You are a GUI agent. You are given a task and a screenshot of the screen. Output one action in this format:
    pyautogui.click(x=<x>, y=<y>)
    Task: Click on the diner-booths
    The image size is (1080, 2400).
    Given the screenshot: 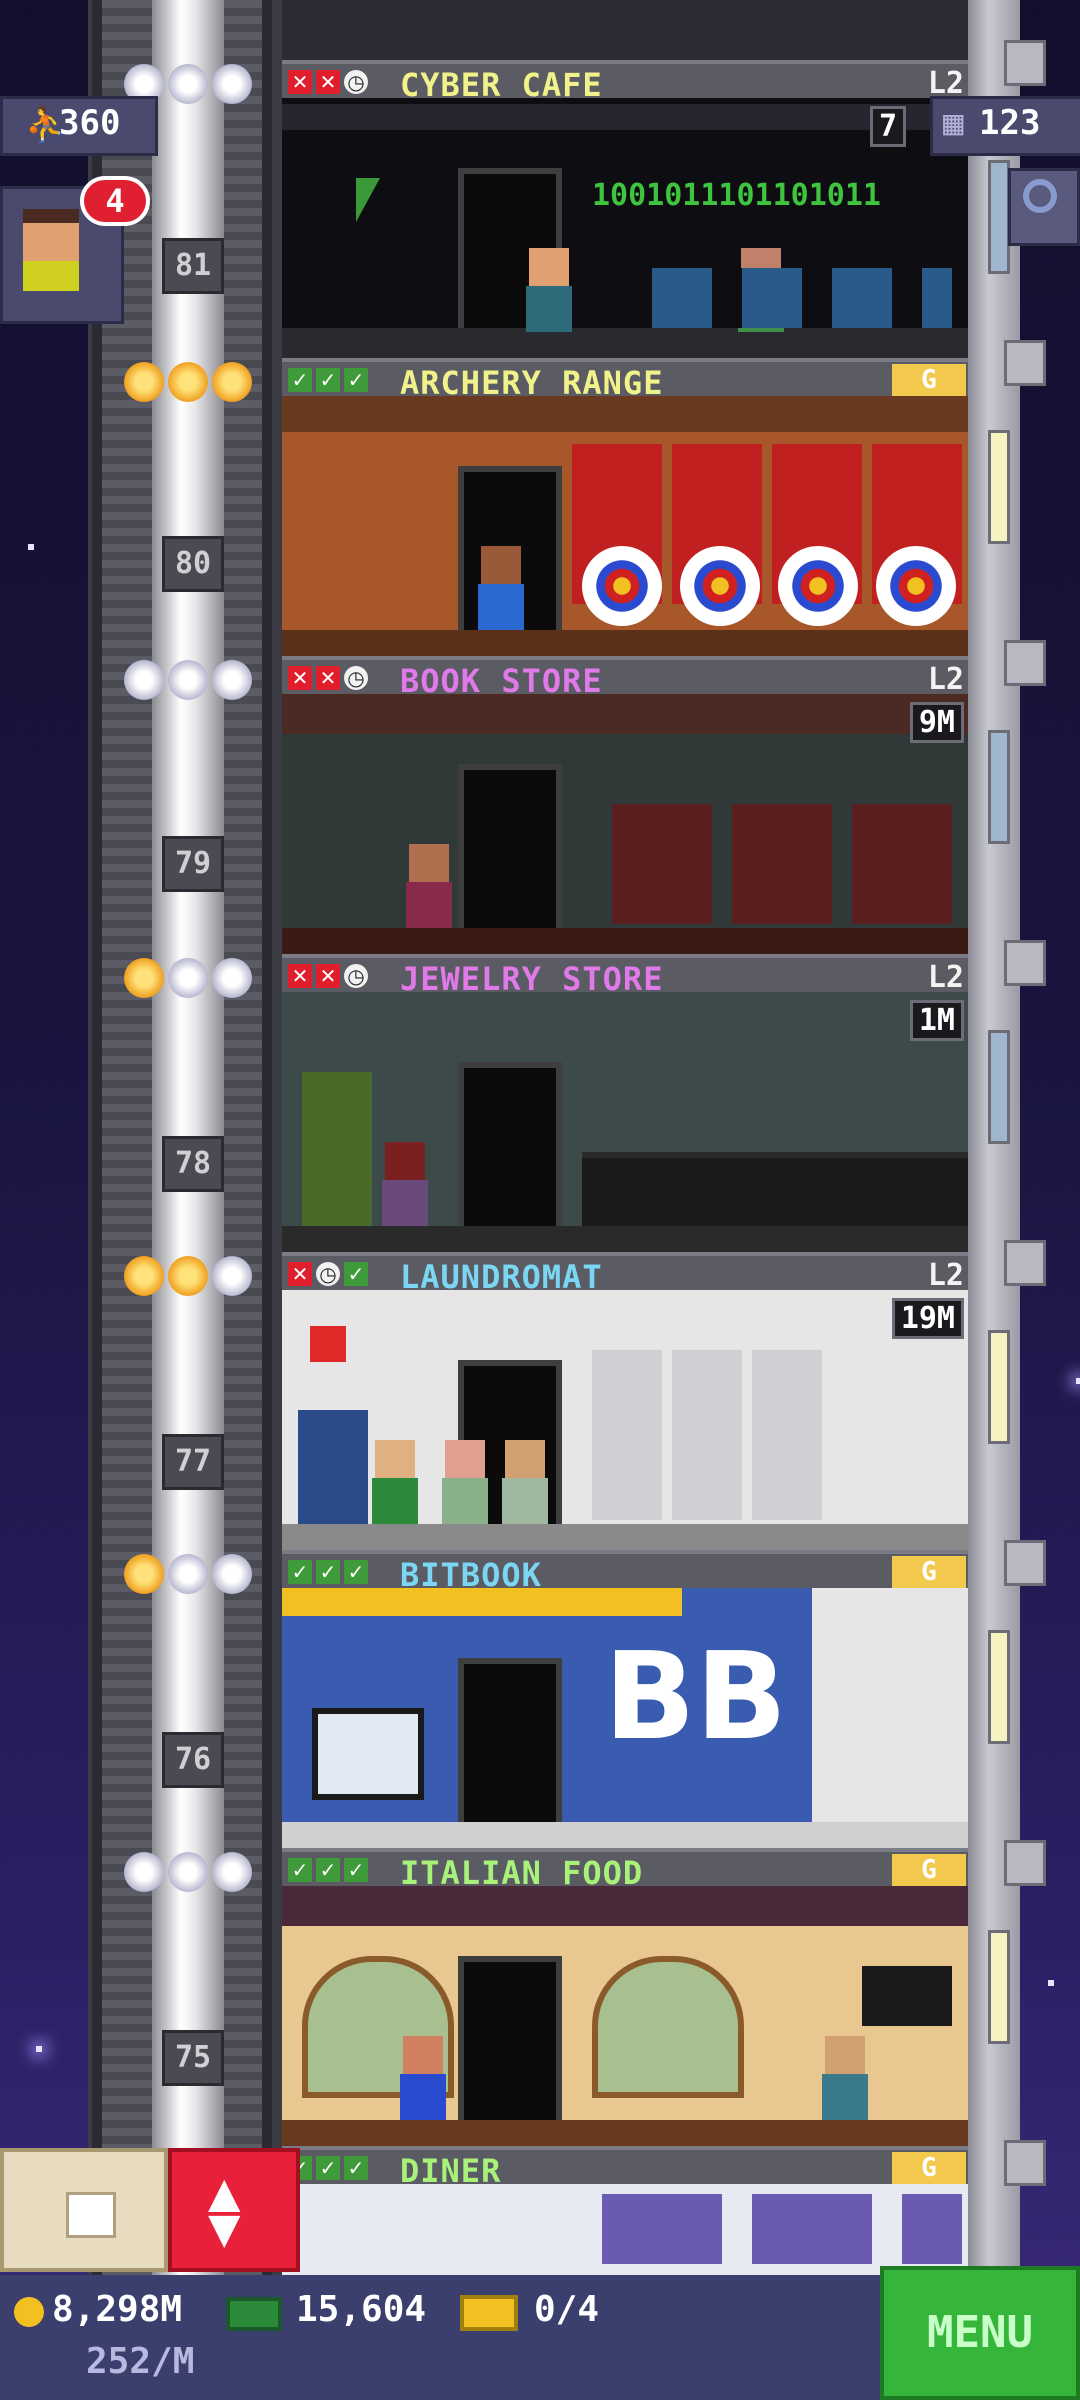 What is the action you would take?
    pyautogui.click(x=782, y=2229)
    